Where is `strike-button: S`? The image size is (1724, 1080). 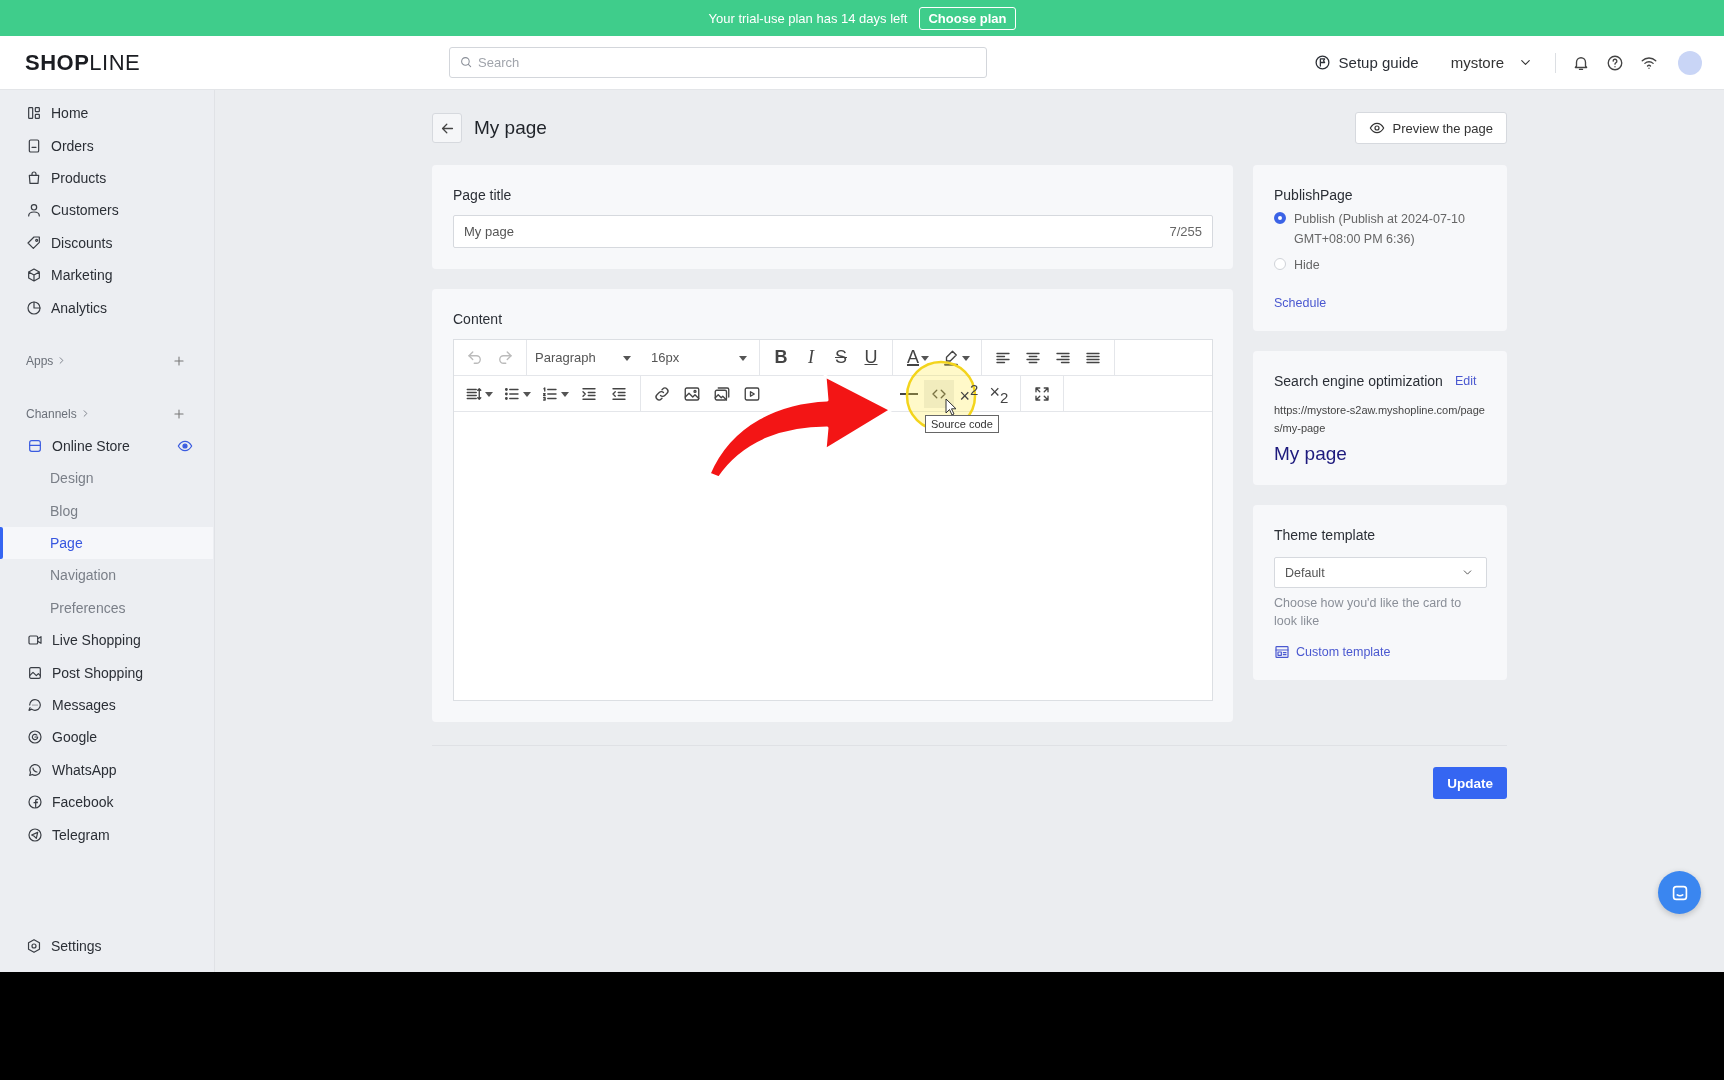 strike-button: S is located at coordinates (841, 357).